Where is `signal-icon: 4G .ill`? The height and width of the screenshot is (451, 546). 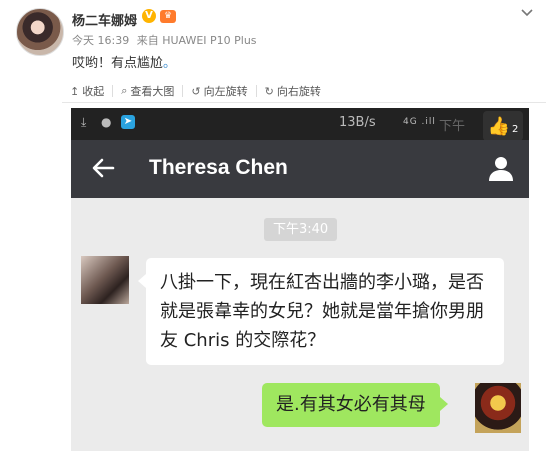
signal-icon: 4G .ill is located at coordinates (419, 122).